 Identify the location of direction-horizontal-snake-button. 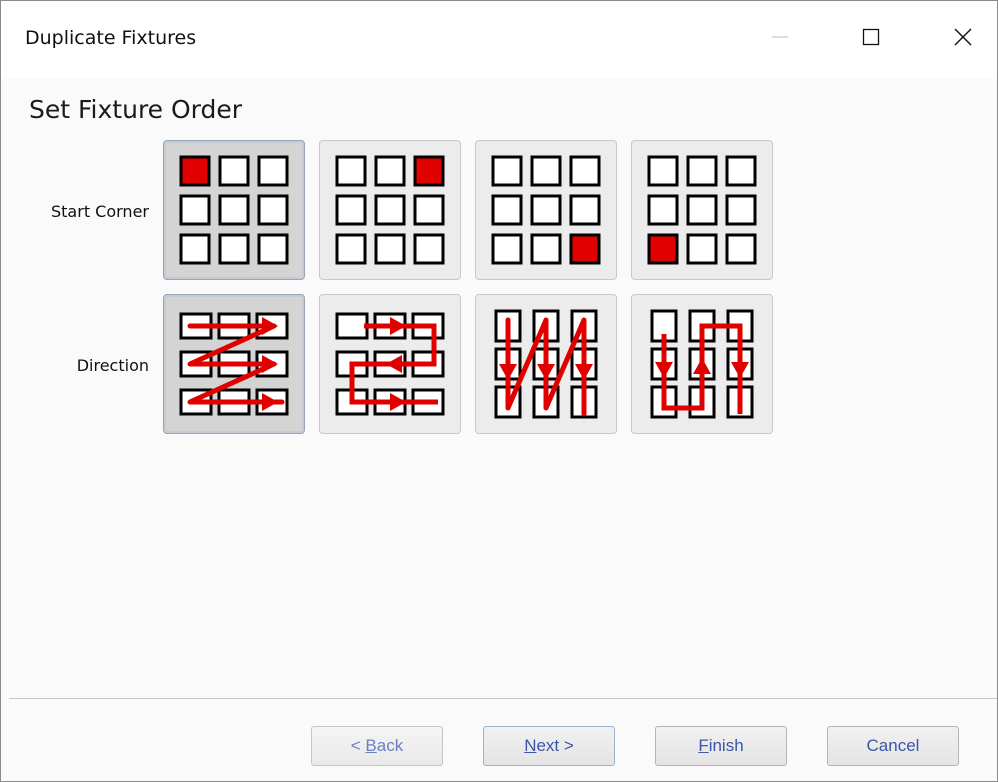
(390, 364).